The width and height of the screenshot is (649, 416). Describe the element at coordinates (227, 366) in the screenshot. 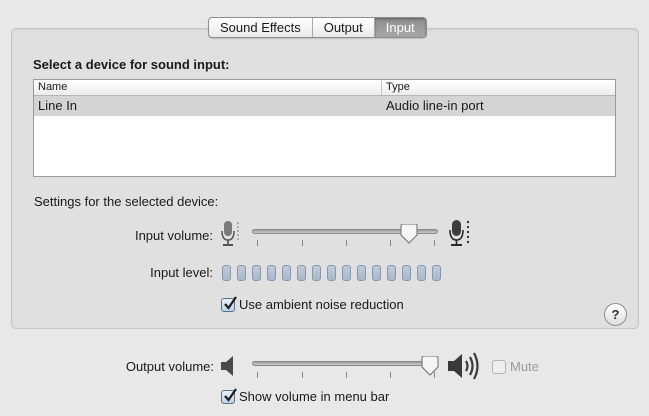

I see `speaker-low-icon` at that location.